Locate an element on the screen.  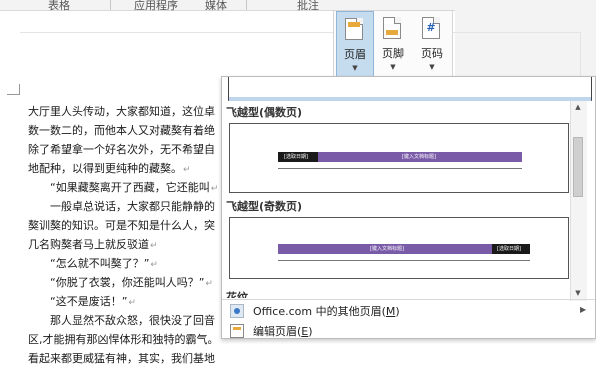
edit-header-icon is located at coordinates (237, 331).